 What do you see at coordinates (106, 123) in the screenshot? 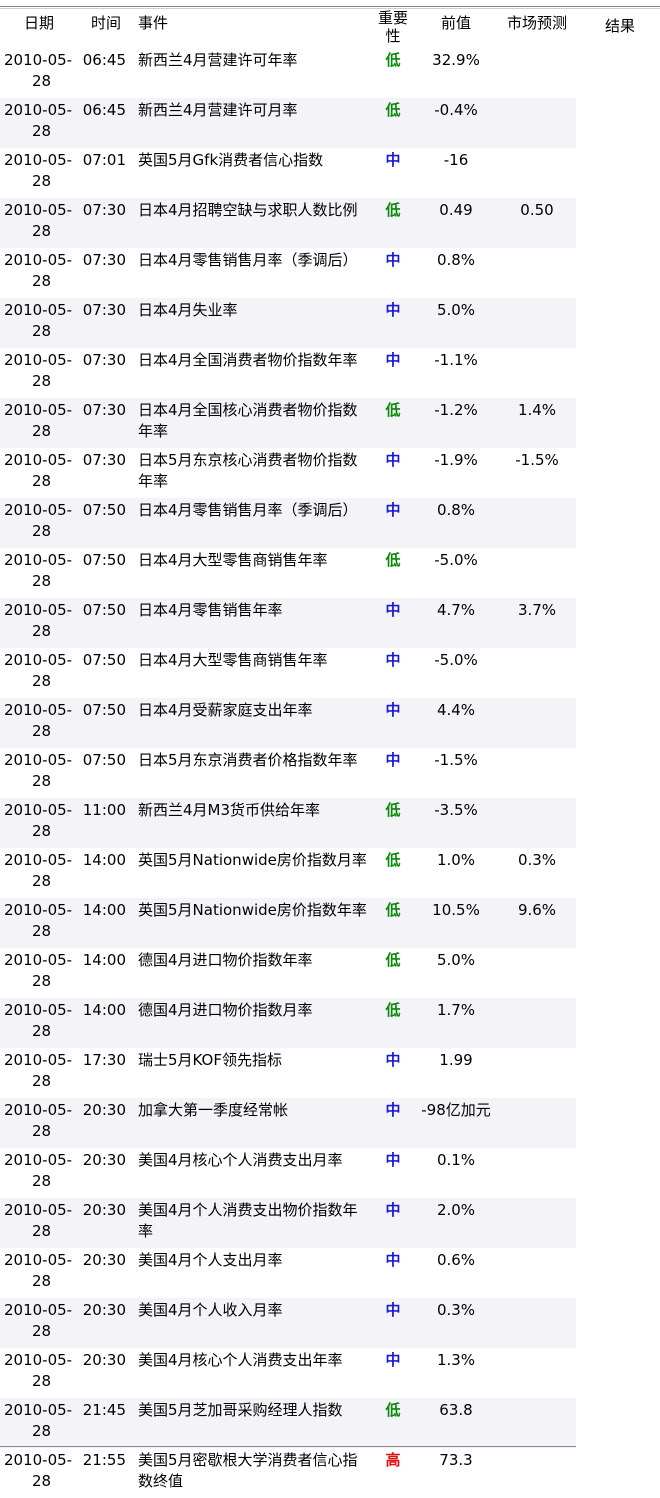
I see `time-cell: 06:45` at bounding box center [106, 123].